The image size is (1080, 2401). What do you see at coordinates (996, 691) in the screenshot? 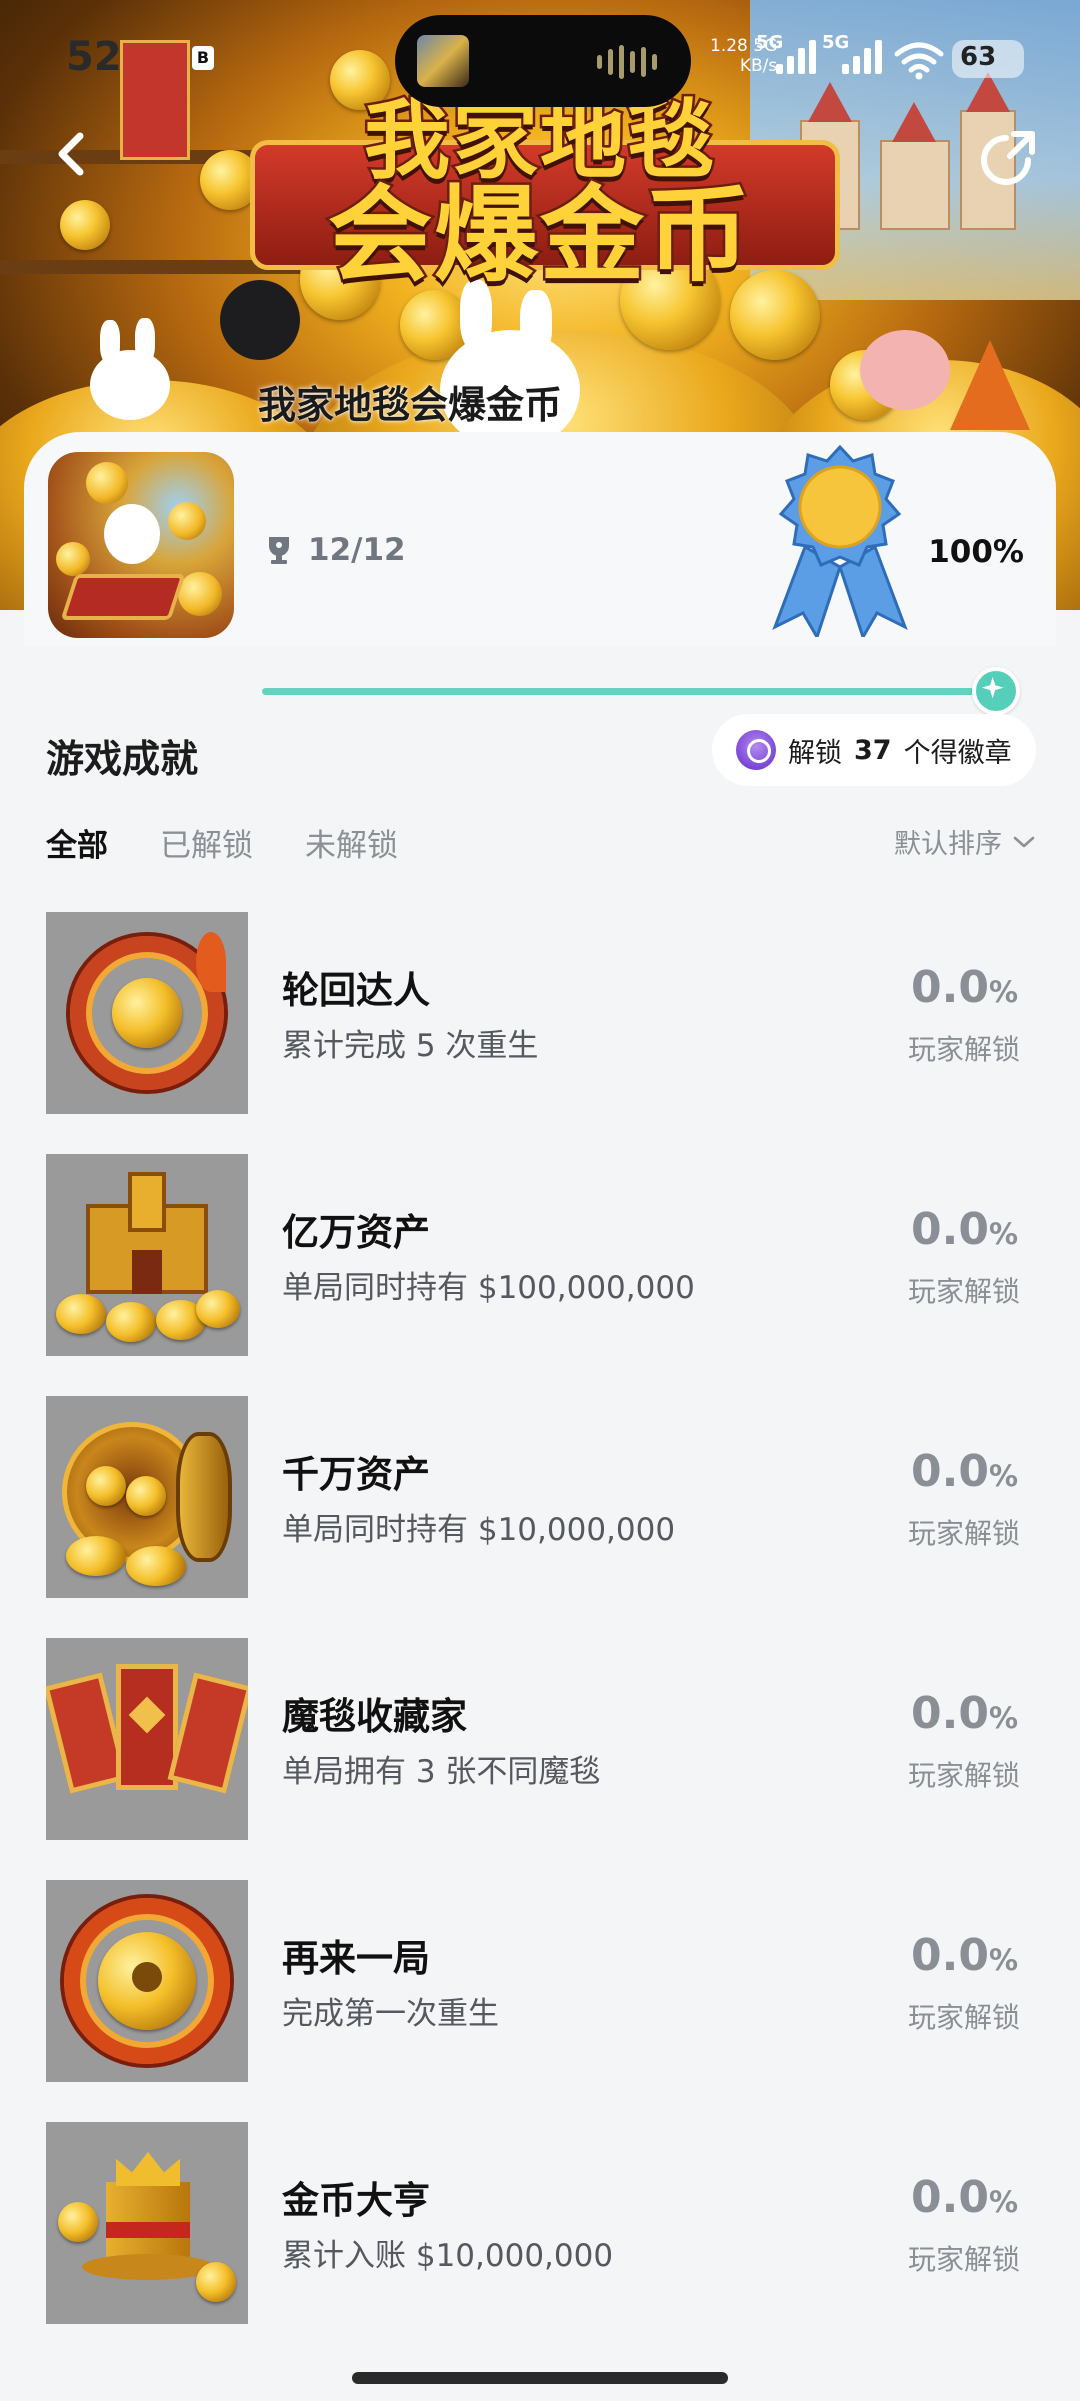
I see `sparkle-icon` at bounding box center [996, 691].